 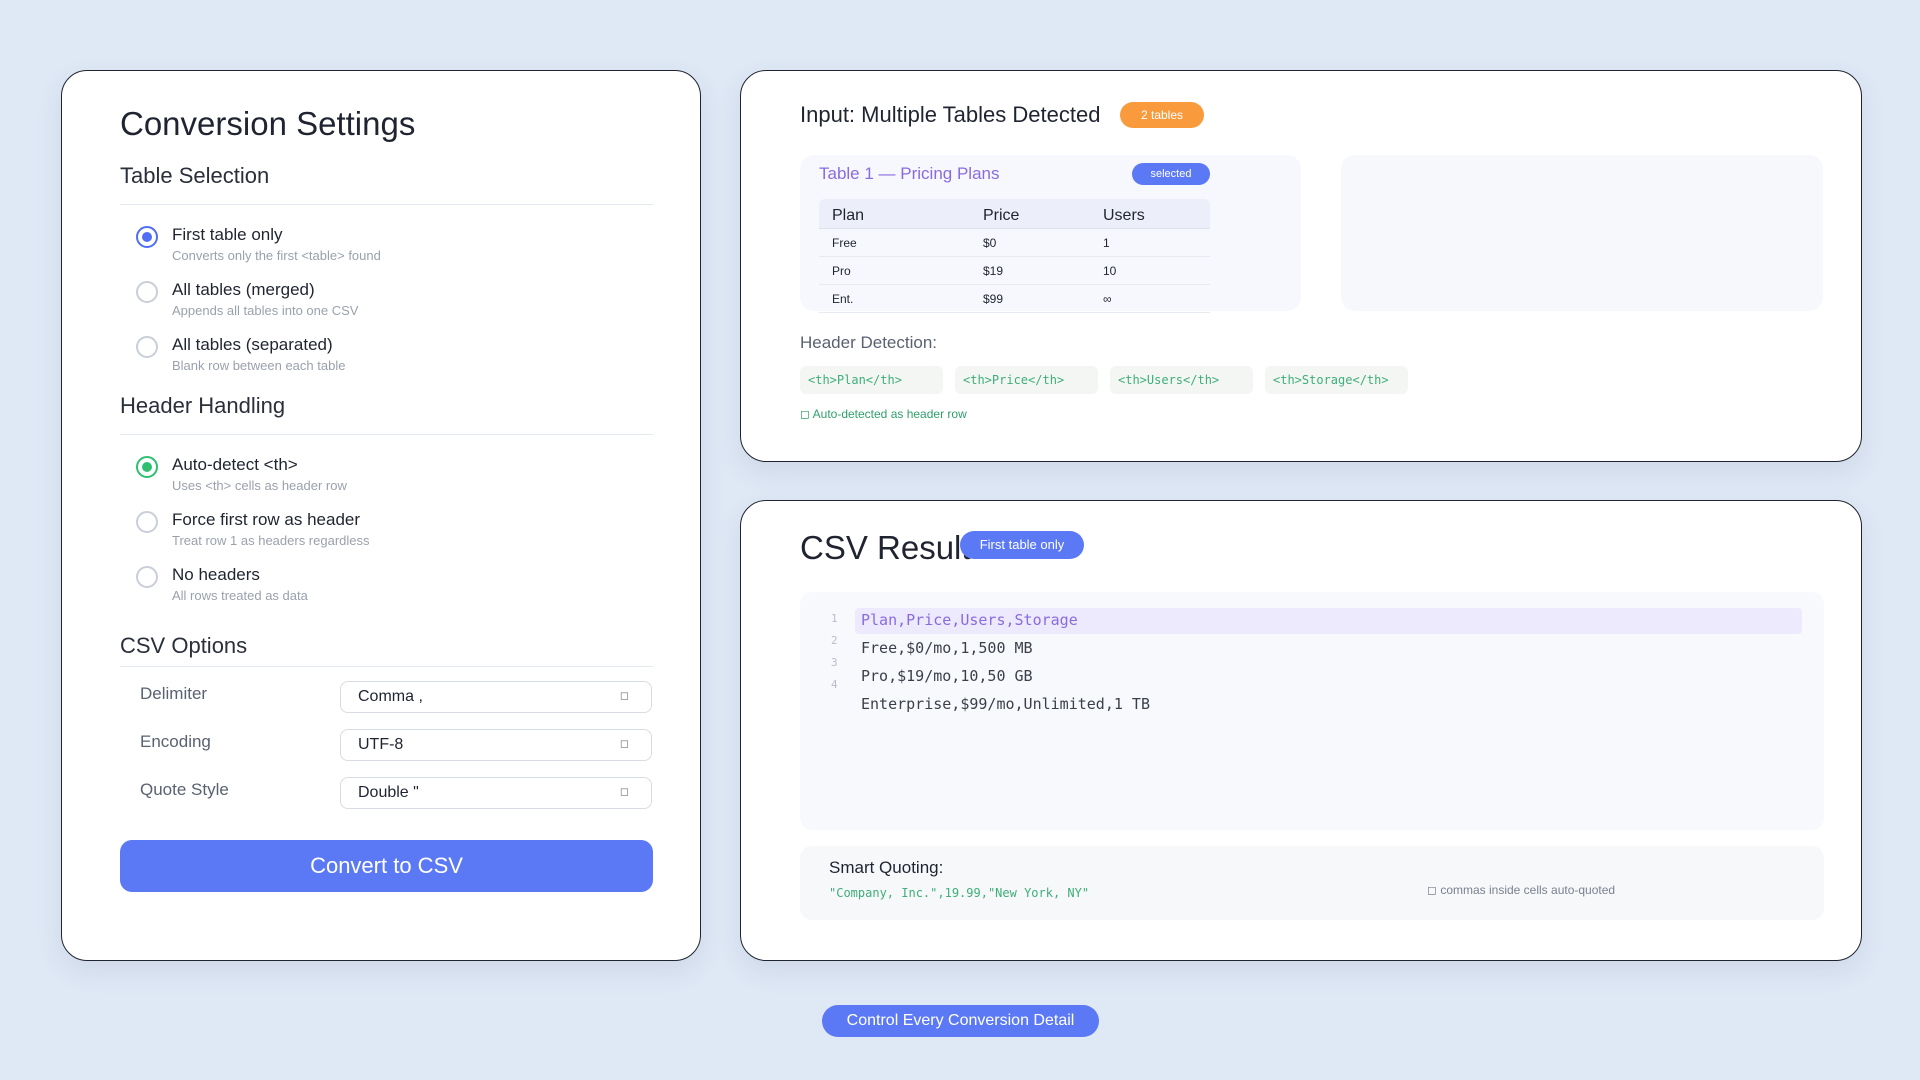 I want to click on footer-tagline: Control Every Conversion Detail, so click(x=960, y=1021).